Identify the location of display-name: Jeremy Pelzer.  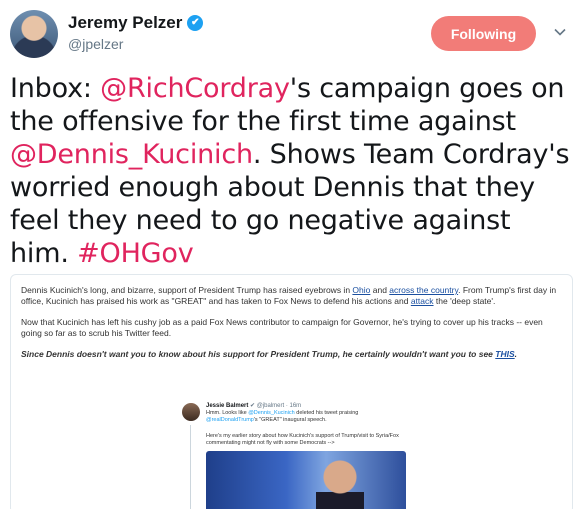
(125, 23).